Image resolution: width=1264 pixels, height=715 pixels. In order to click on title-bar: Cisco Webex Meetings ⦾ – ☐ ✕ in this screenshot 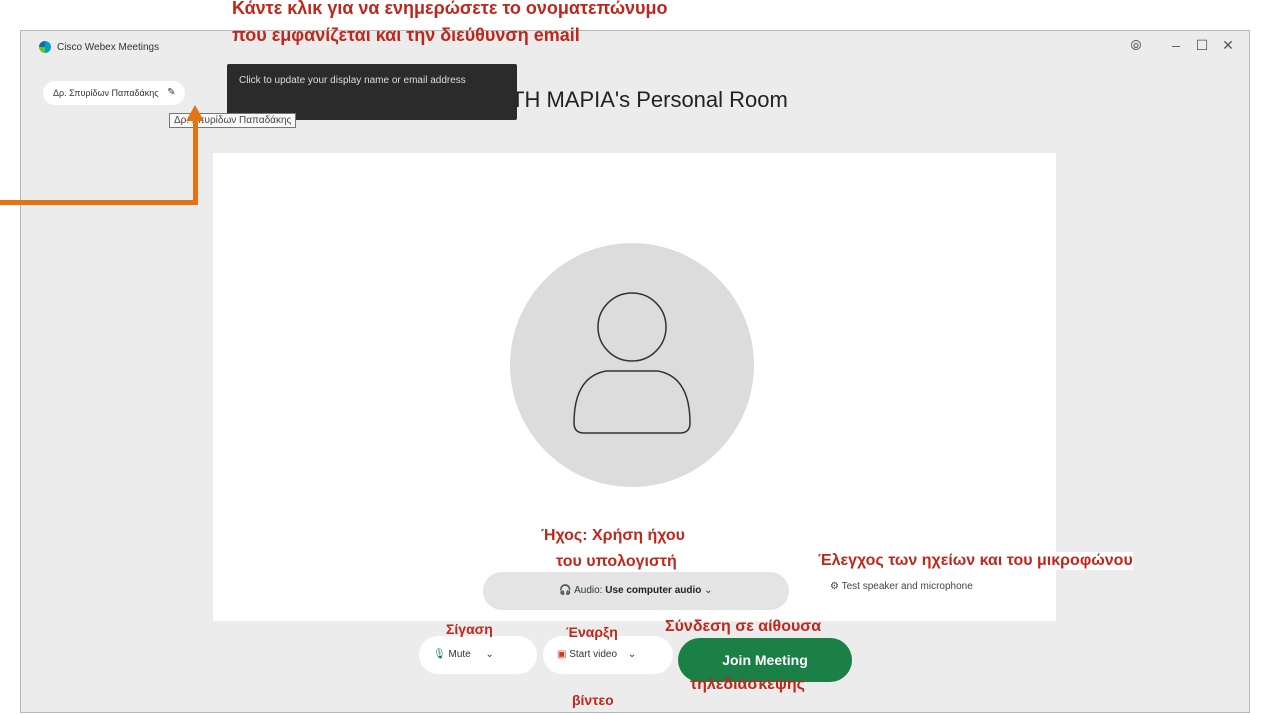, I will do `click(635, 48)`.